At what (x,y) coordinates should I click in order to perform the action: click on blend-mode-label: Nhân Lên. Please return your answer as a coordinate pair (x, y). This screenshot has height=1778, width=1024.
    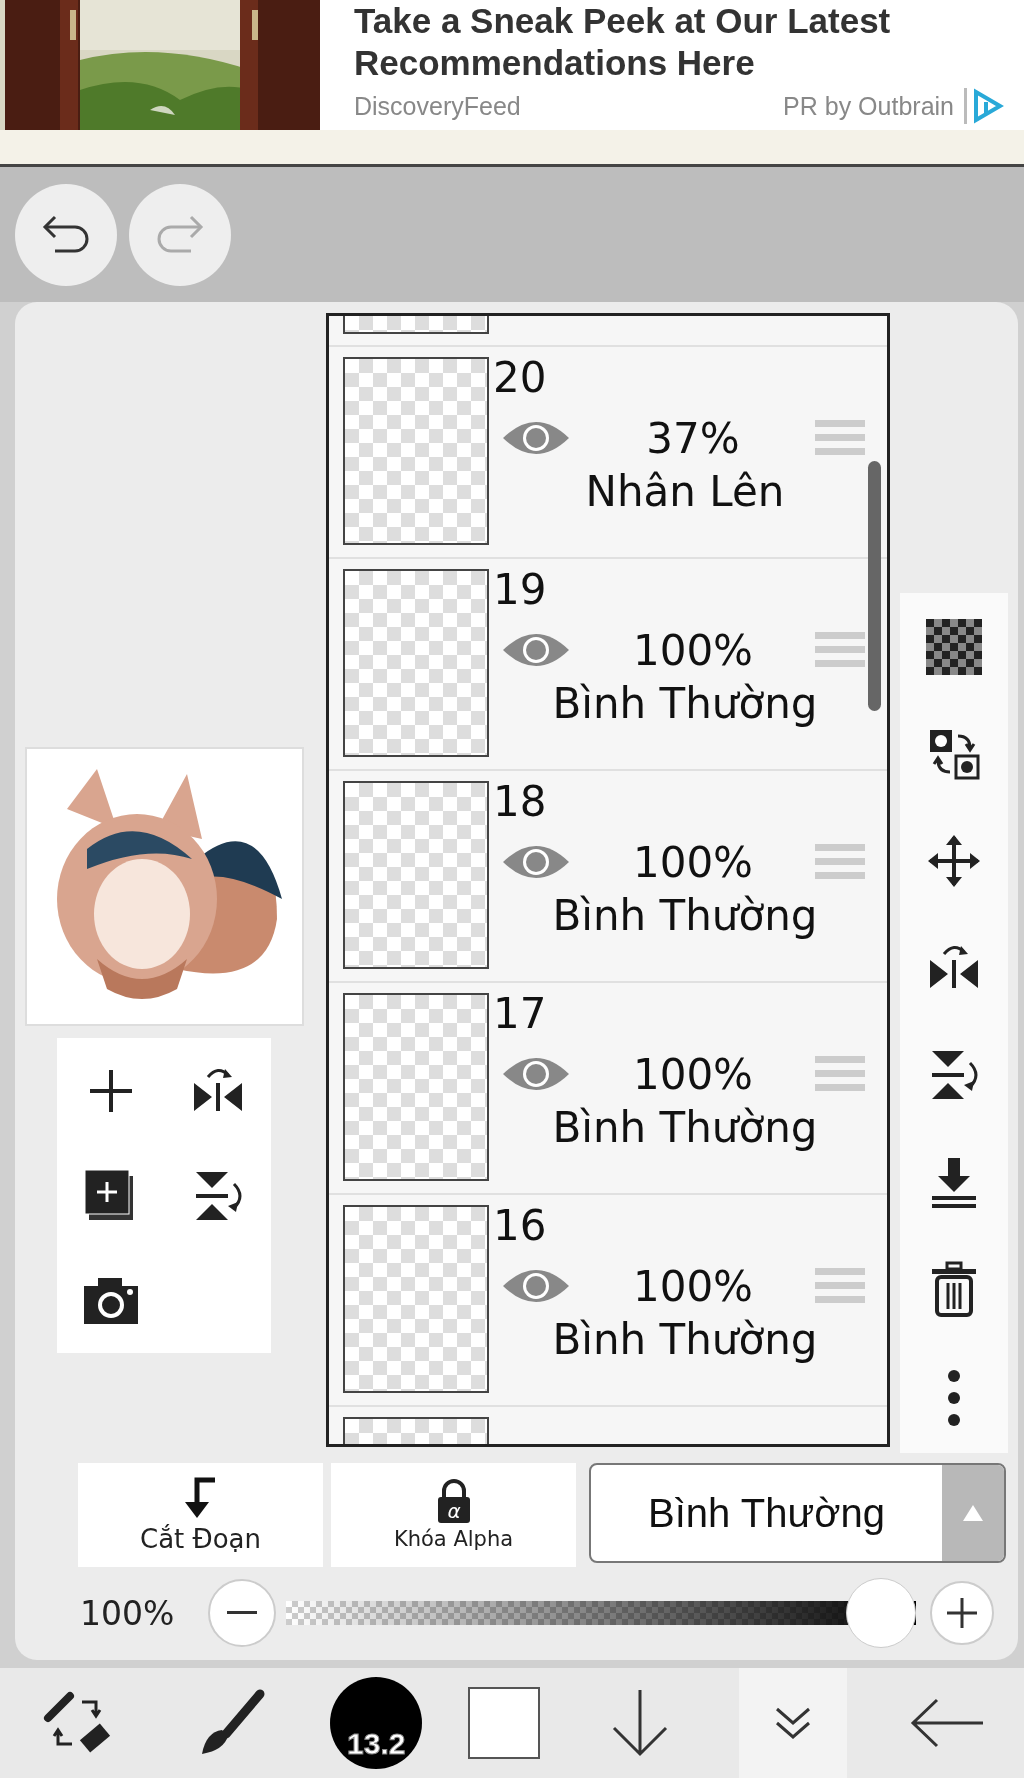
    Looking at the image, I should click on (685, 491).